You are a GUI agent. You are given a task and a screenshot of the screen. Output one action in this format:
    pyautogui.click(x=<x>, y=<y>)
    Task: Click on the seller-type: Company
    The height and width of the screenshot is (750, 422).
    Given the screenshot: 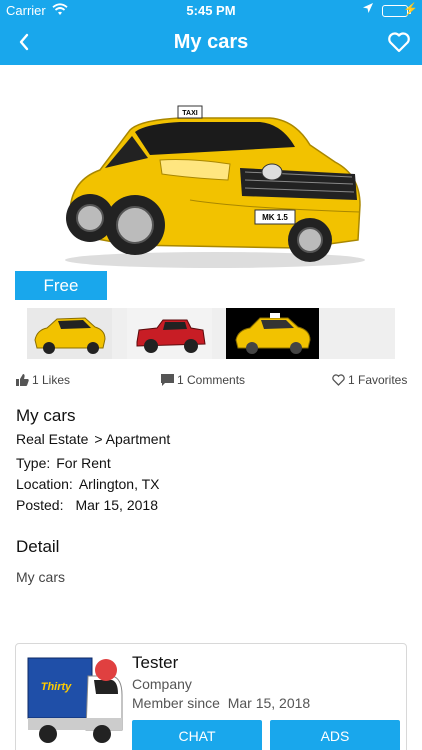 What is the action you would take?
    pyautogui.click(x=162, y=684)
    